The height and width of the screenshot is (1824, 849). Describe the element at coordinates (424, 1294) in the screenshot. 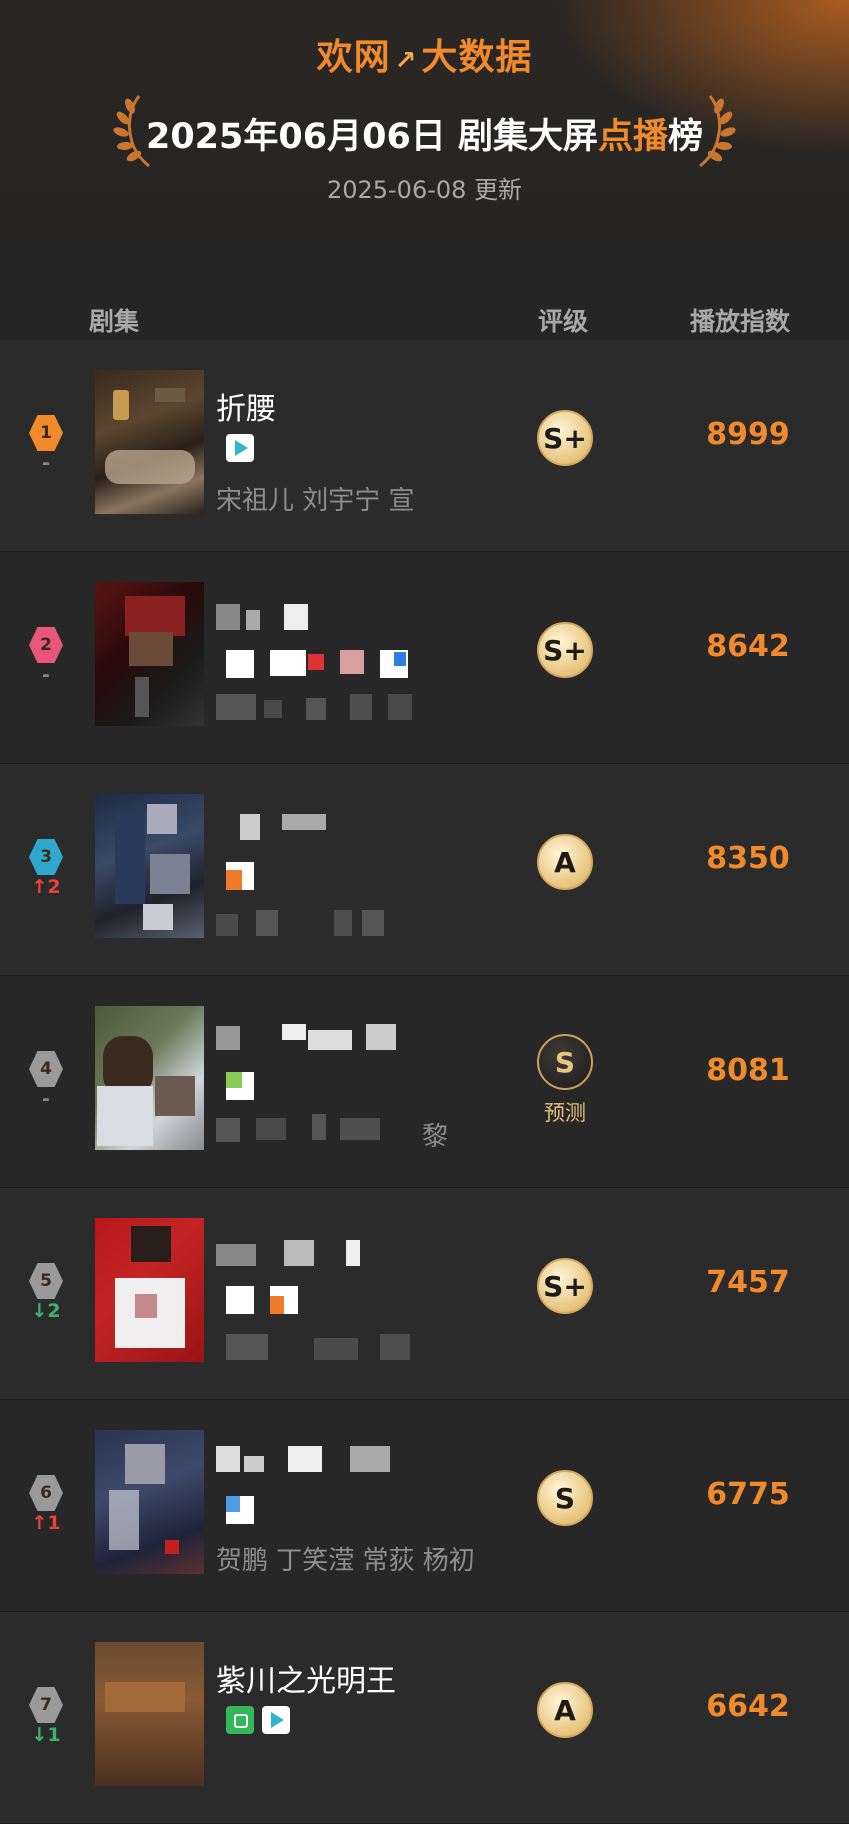

I see `ranking-row: 5 ↓2 S+ 7457` at that location.